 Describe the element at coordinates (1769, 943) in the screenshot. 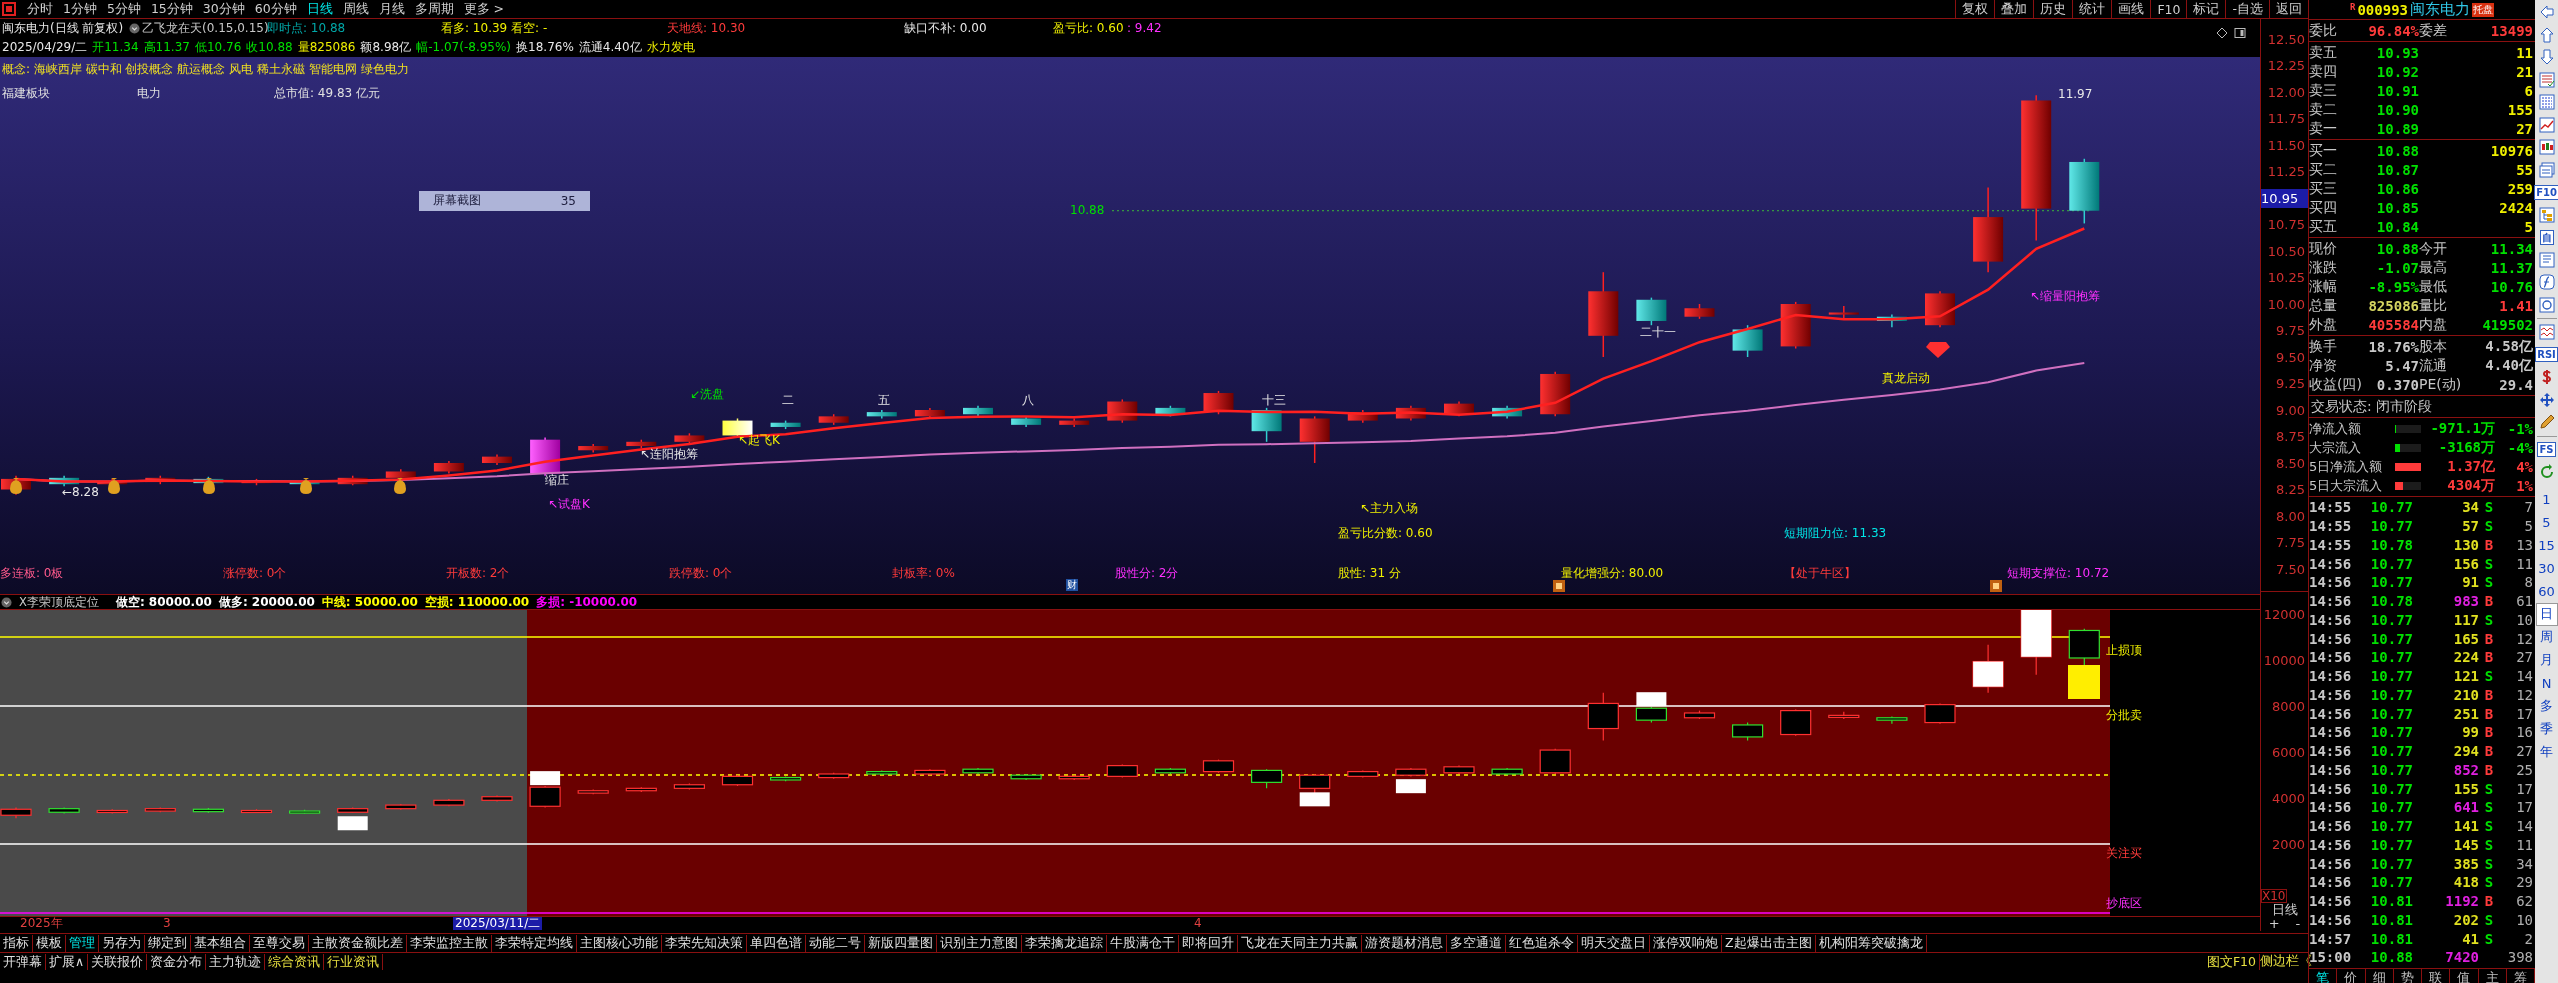

I see `indicator-tab: Z起爆出击主图` at that location.